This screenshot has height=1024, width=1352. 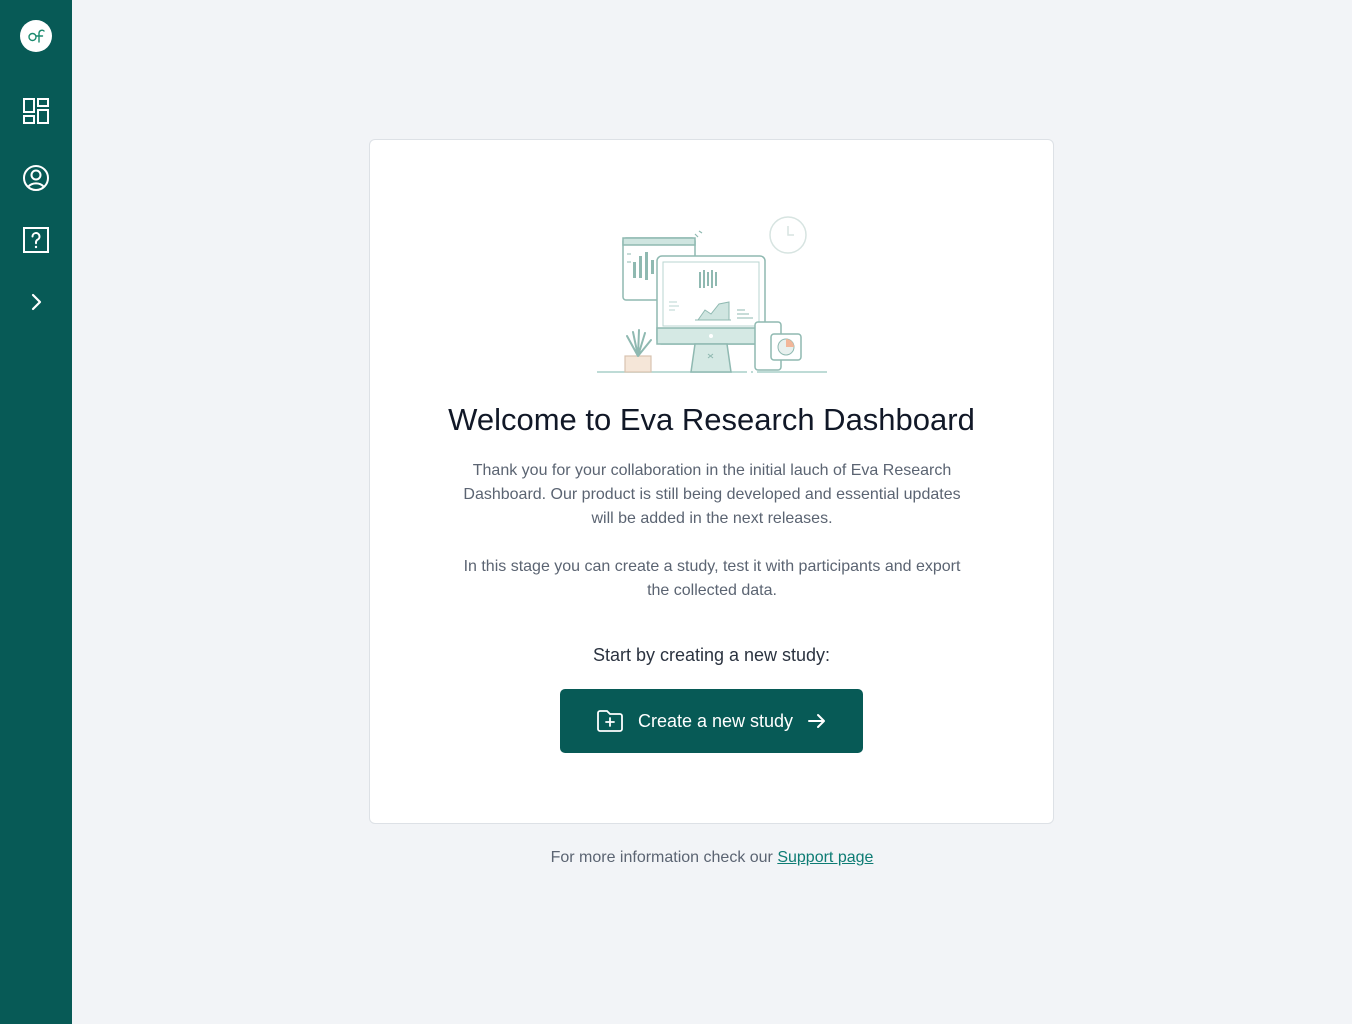 I want to click on app-logo, so click(x=36, y=36).